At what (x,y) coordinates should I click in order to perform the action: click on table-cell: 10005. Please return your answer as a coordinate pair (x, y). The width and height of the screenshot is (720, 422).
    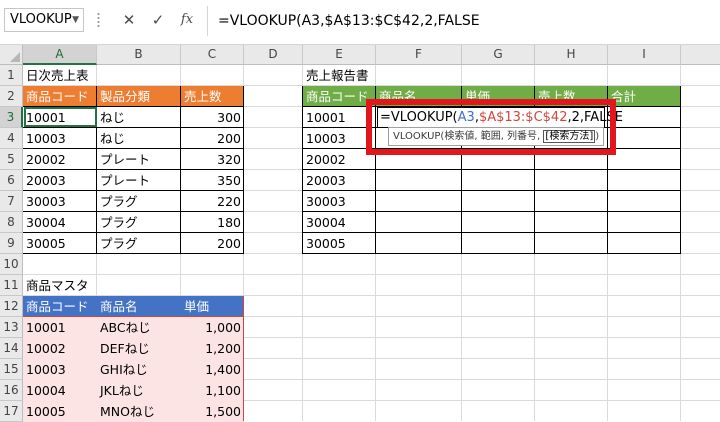
    Looking at the image, I should click on (60, 411).